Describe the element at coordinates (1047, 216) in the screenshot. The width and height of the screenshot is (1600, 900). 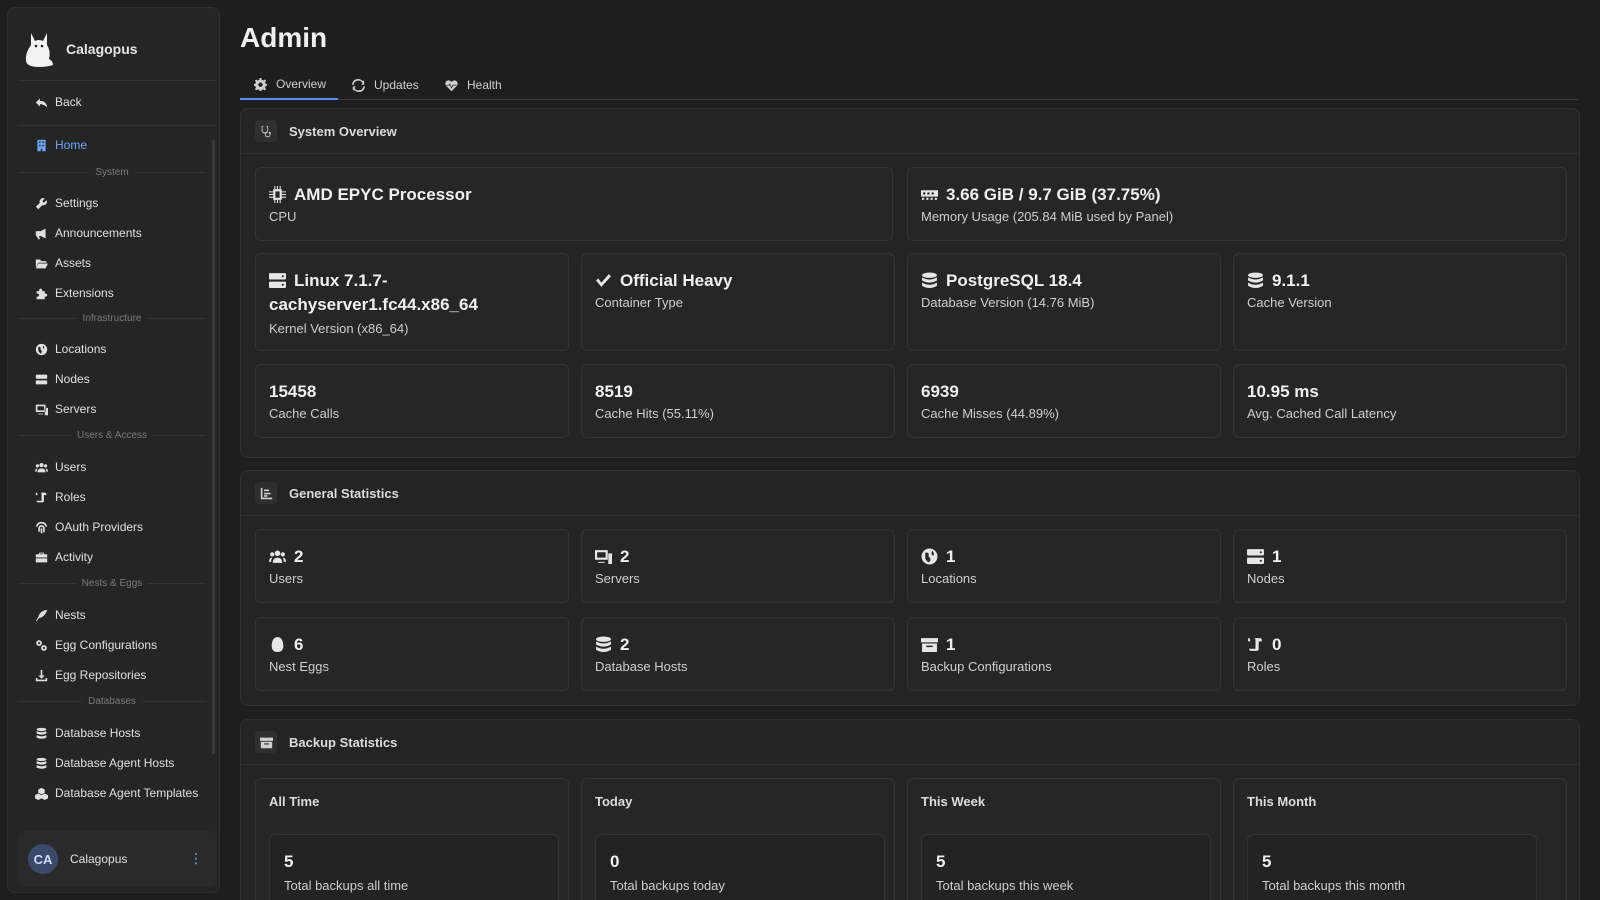
I see `memory-label: Memory Usage (205.84 MiB used by Panel)` at that location.